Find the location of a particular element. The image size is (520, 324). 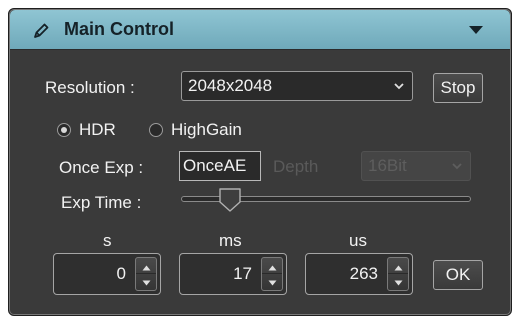

milliseconds-increment-button is located at coordinates (272, 266).